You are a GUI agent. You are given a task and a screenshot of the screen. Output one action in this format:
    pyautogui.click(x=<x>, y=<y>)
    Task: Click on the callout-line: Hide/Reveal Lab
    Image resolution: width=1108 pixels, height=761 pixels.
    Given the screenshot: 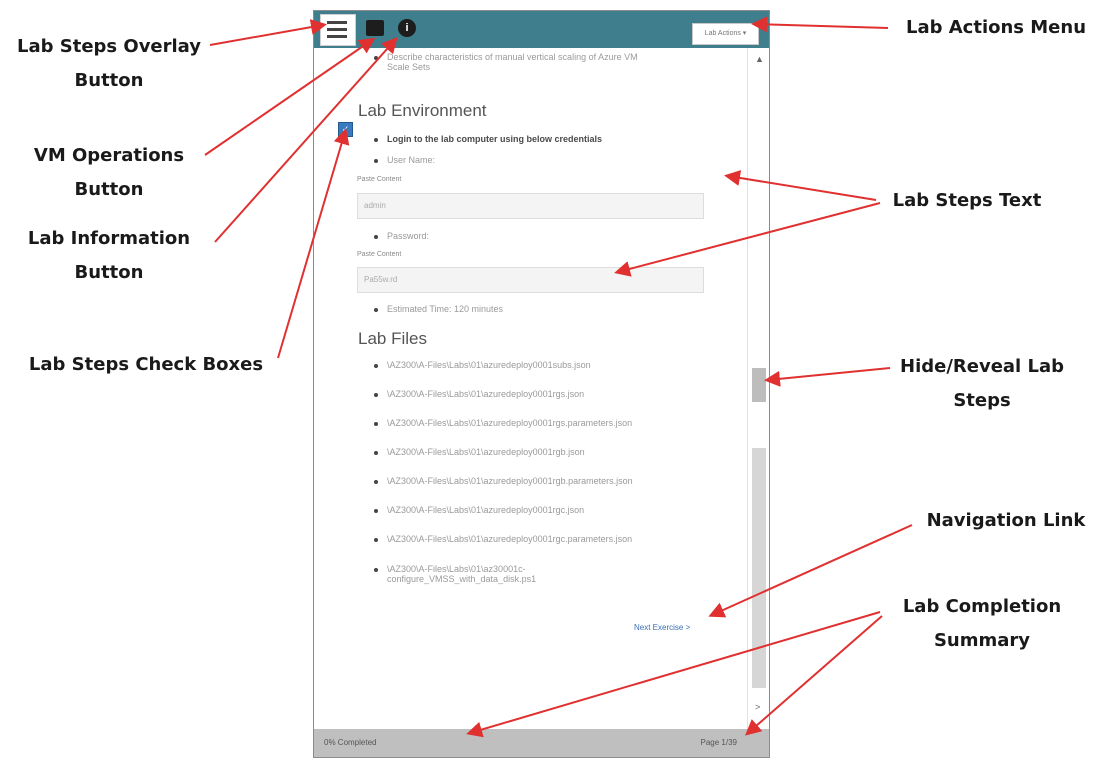 What is the action you would take?
    pyautogui.click(x=982, y=366)
    